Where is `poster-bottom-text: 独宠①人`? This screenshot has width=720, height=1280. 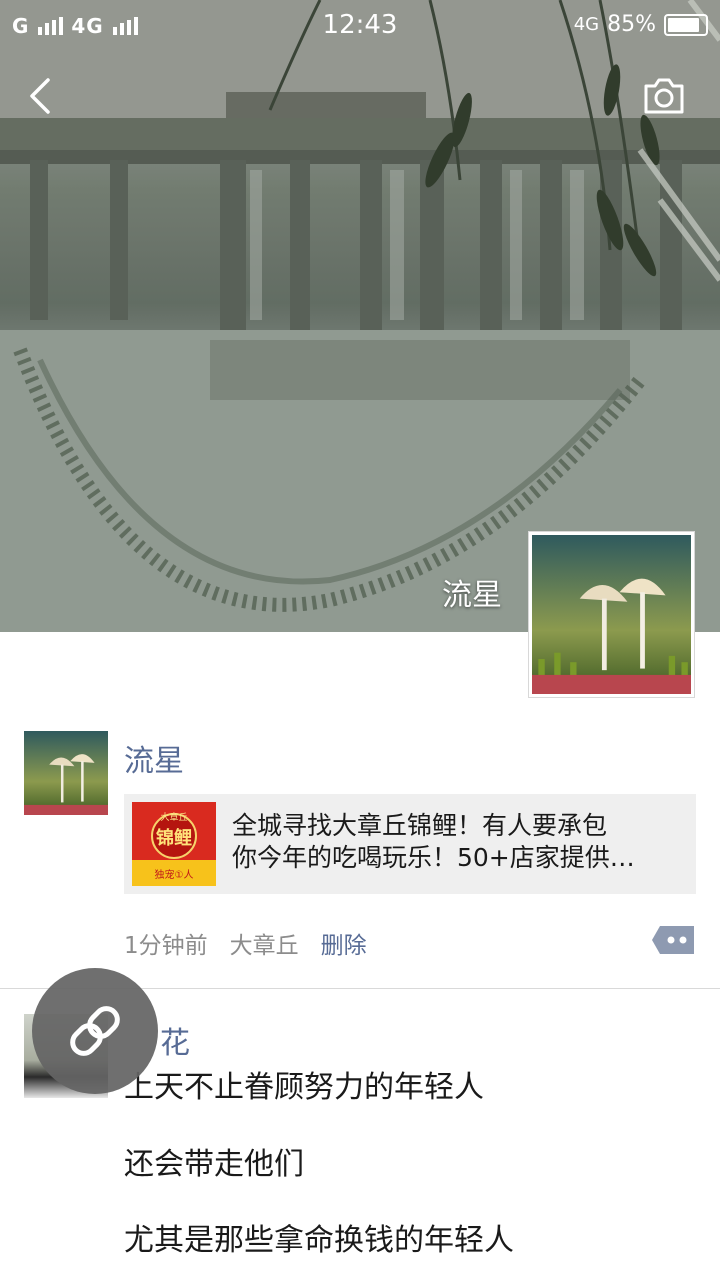 poster-bottom-text: 独宠①人 is located at coordinates (174, 874).